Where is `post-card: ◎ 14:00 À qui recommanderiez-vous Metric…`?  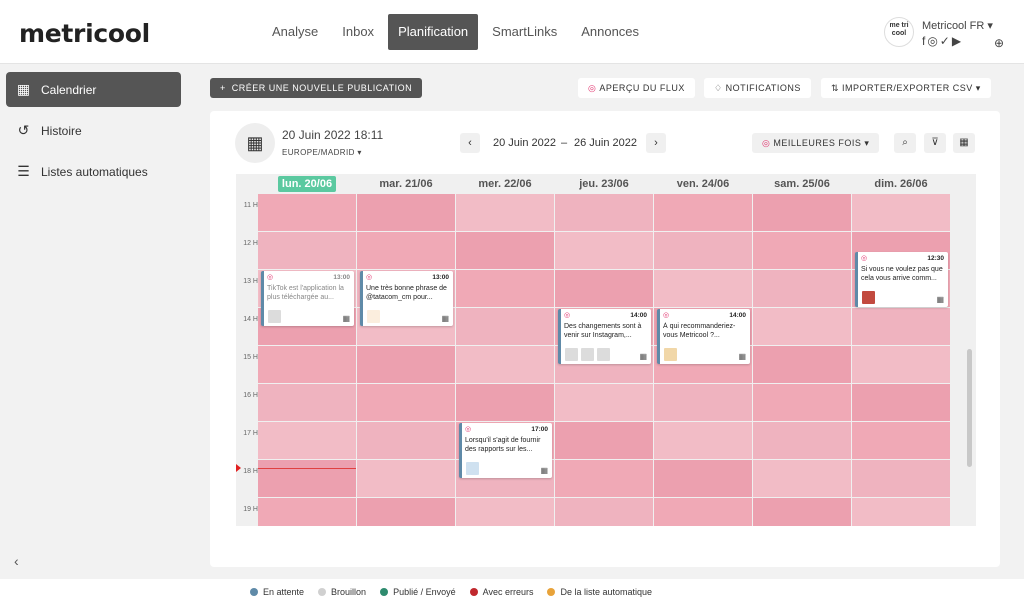 post-card: ◎ 14:00 À qui recommanderiez-vous Metric… is located at coordinates (703, 336).